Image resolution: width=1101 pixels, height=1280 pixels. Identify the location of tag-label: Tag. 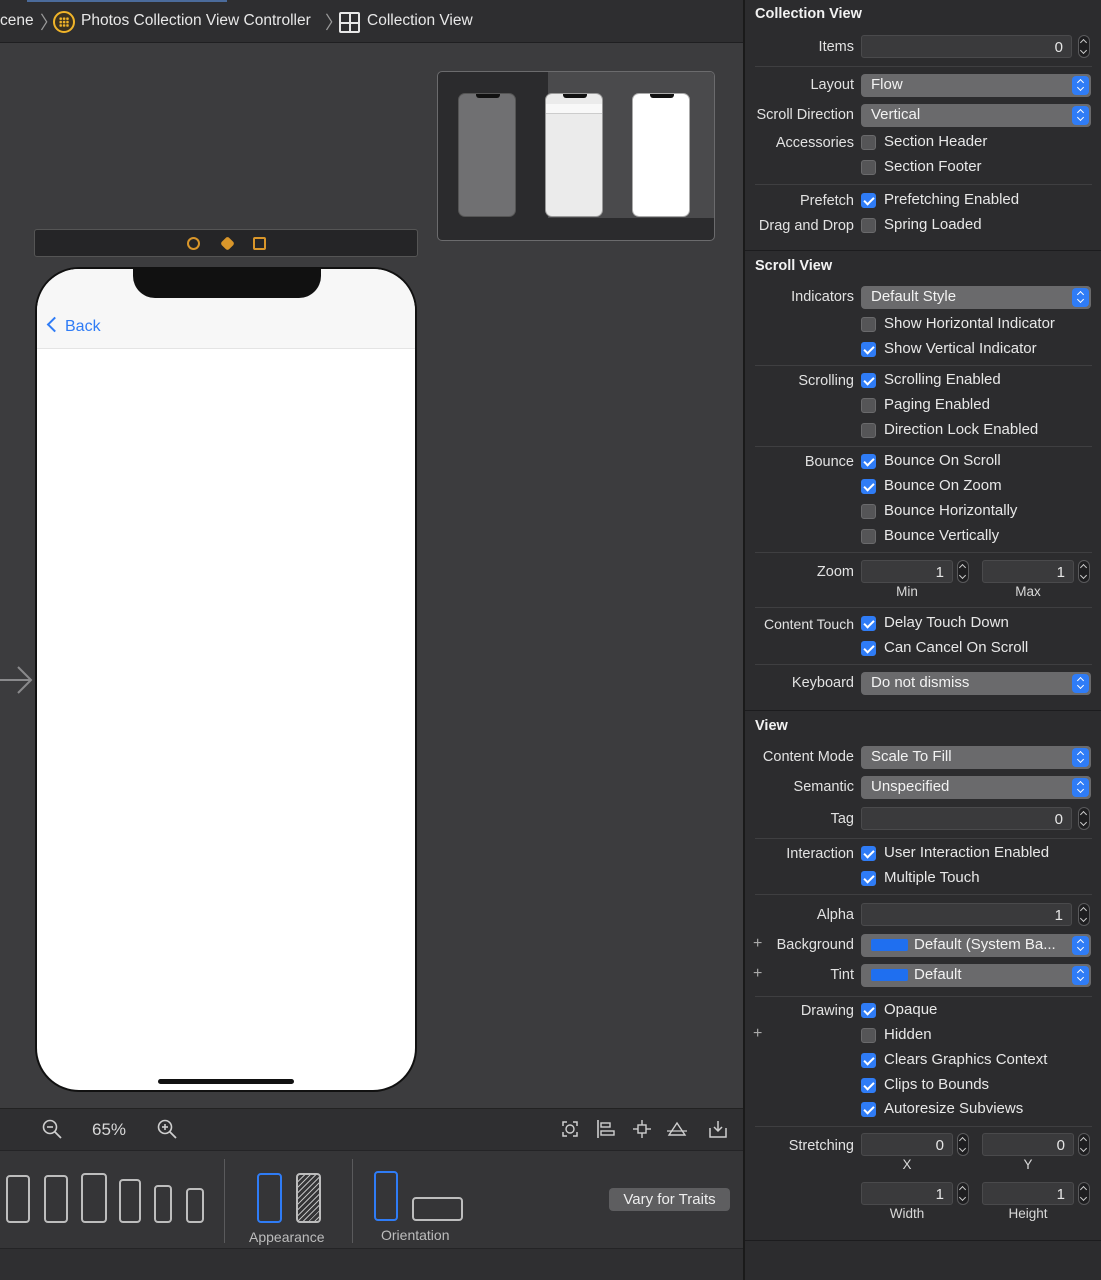
(842, 819).